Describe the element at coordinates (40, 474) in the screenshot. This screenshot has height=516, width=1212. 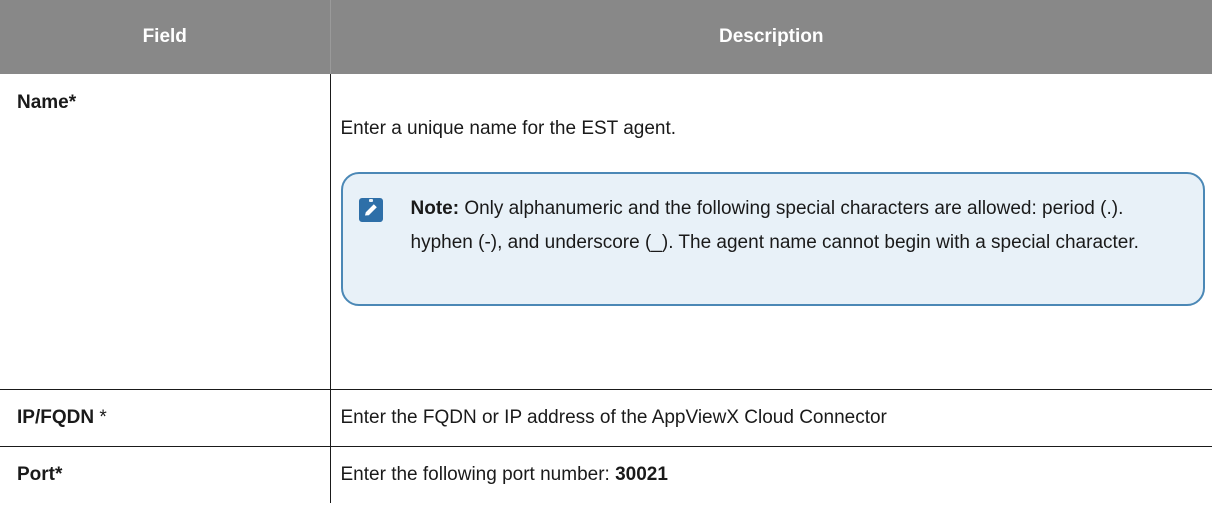
I see `field-port-label: Port*` at that location.